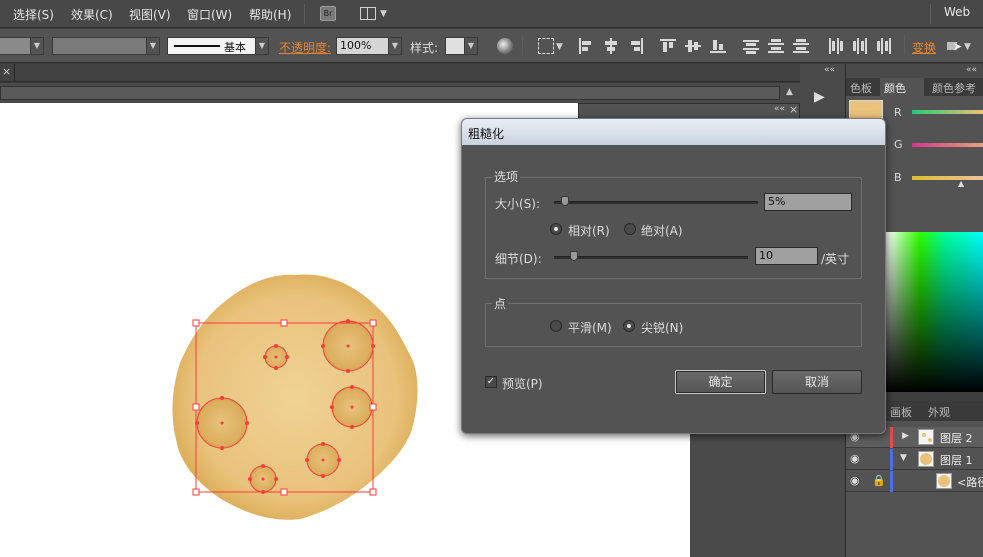 Image resolution: width=983 pixels, height=557 pixels. I want to click on dialog-title: 粗糙化, so click(673, 132).